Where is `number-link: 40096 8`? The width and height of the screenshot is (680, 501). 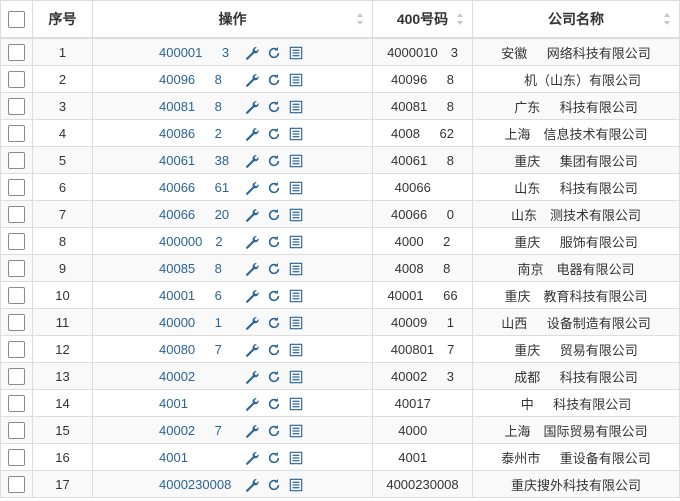 number-link: 40096 8 is located at coordinates (198, 79).